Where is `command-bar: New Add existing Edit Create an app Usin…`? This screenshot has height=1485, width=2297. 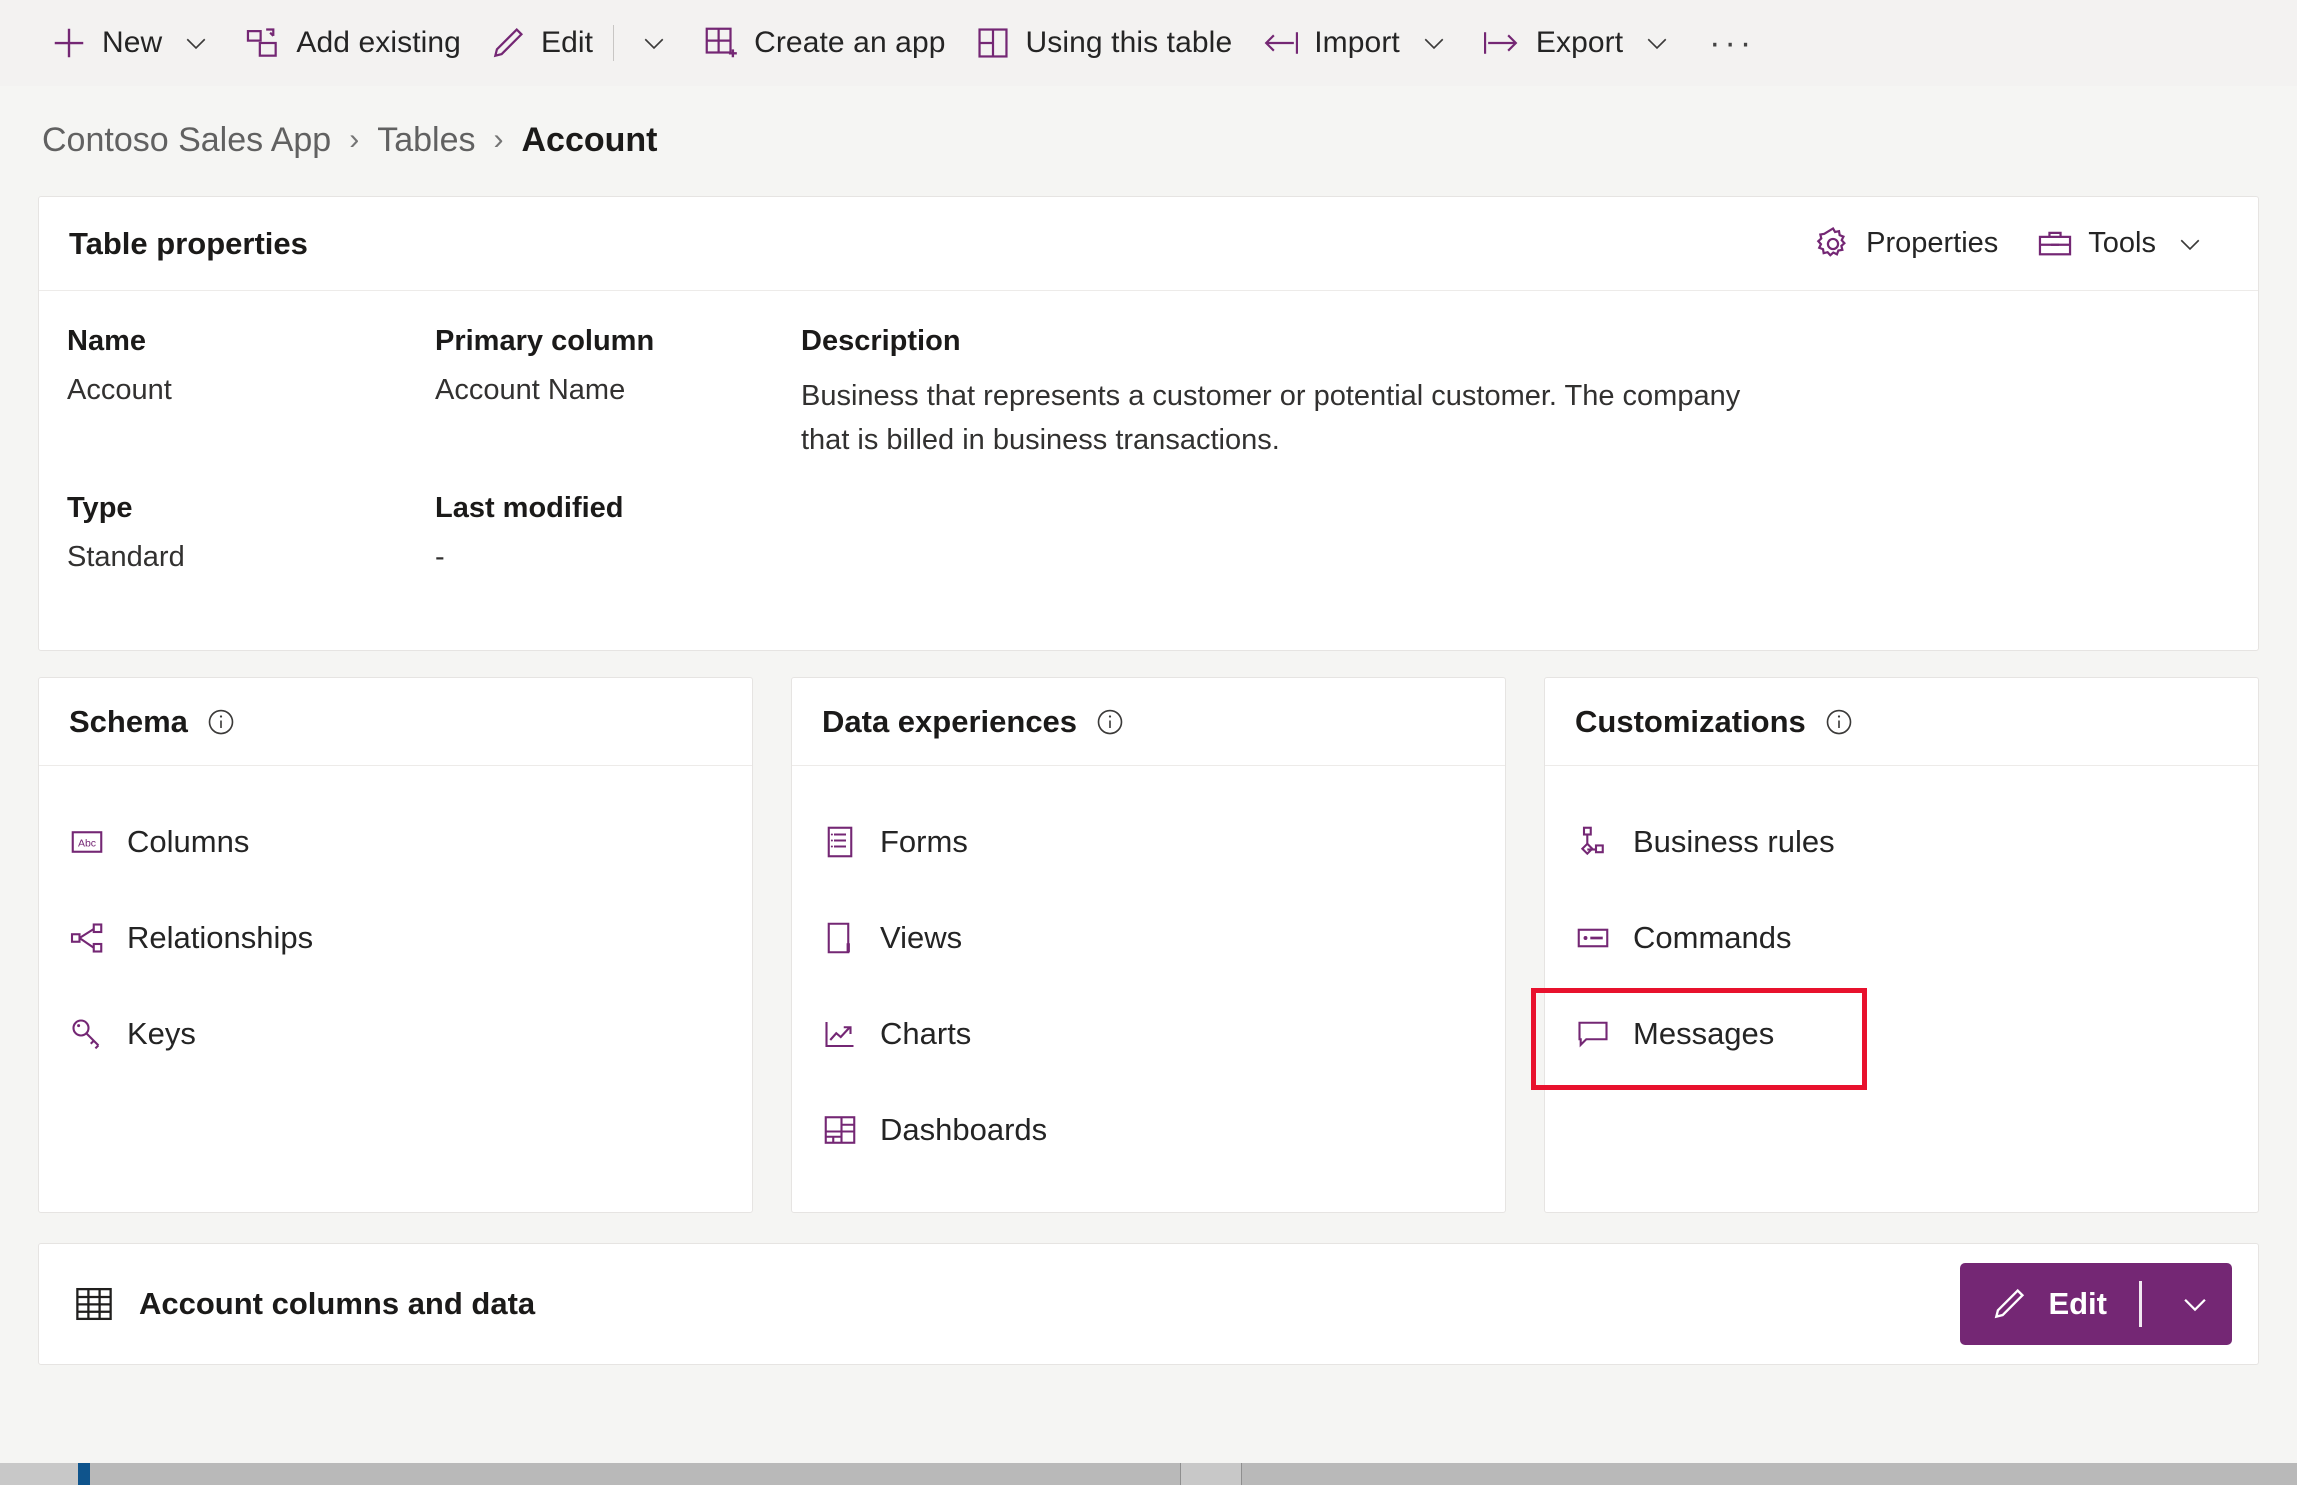 command-bar: New Add existing Edit Create an app Usin… is located at coordinates (1148, 43).